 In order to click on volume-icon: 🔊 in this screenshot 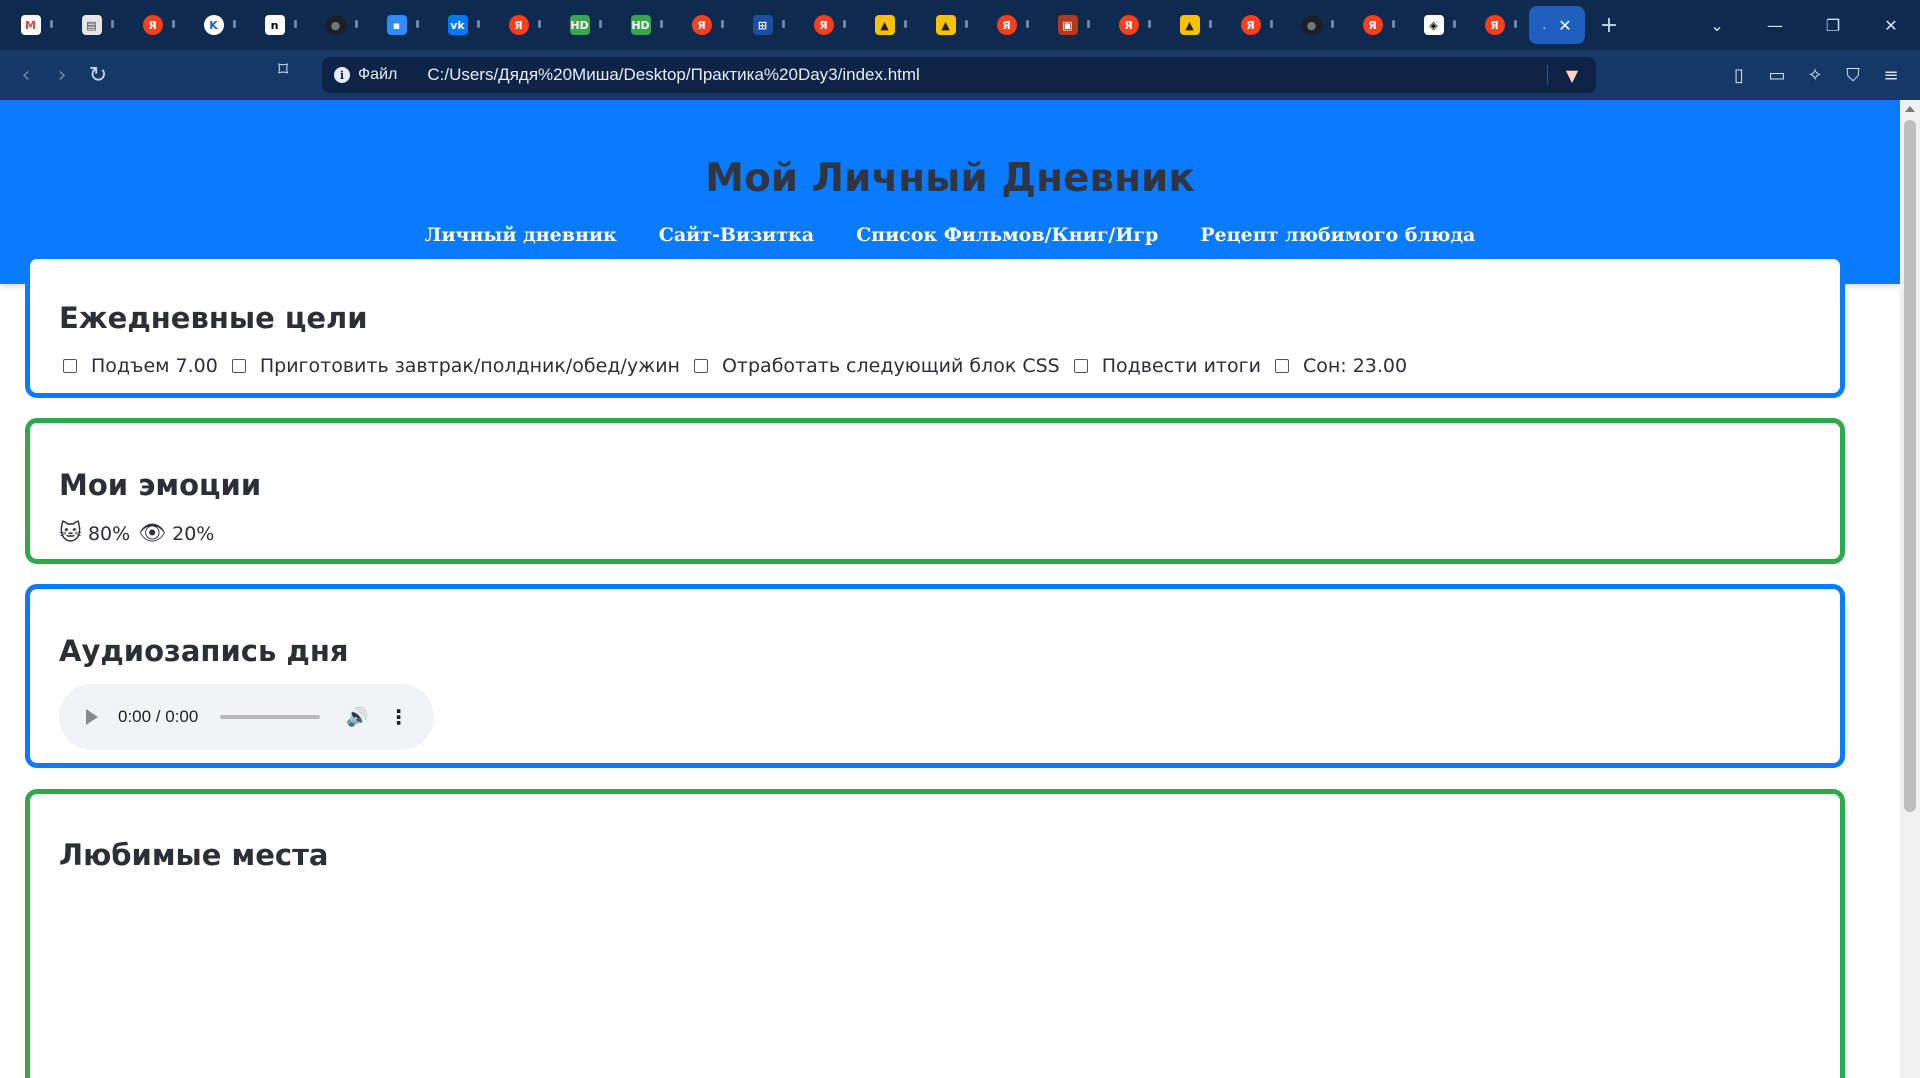, I will do `click(357, 717)`.